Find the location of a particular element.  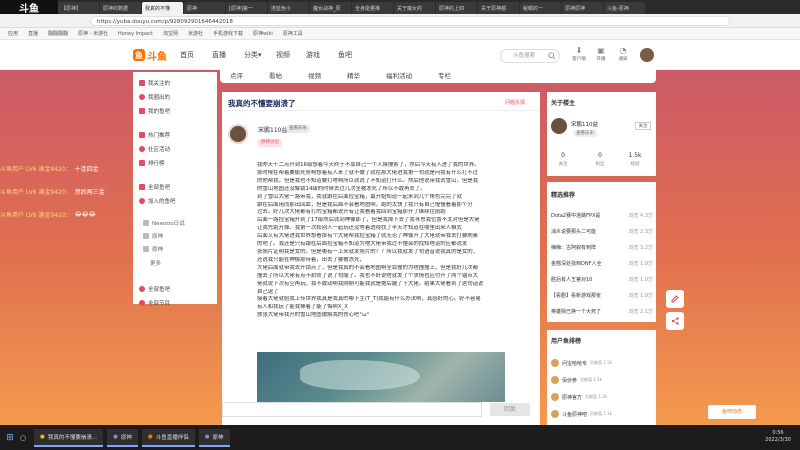

yuba-notice-button: 鱼吧动态 is located at coordinates (732, 412).